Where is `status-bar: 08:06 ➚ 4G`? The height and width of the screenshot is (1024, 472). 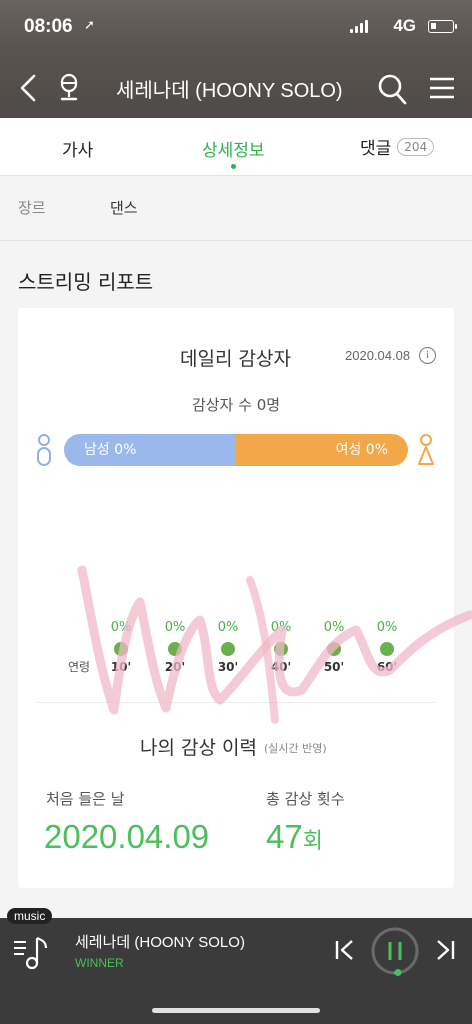
status-bar: 08:06 ➚ 4G is located at coordinates (236, 29).